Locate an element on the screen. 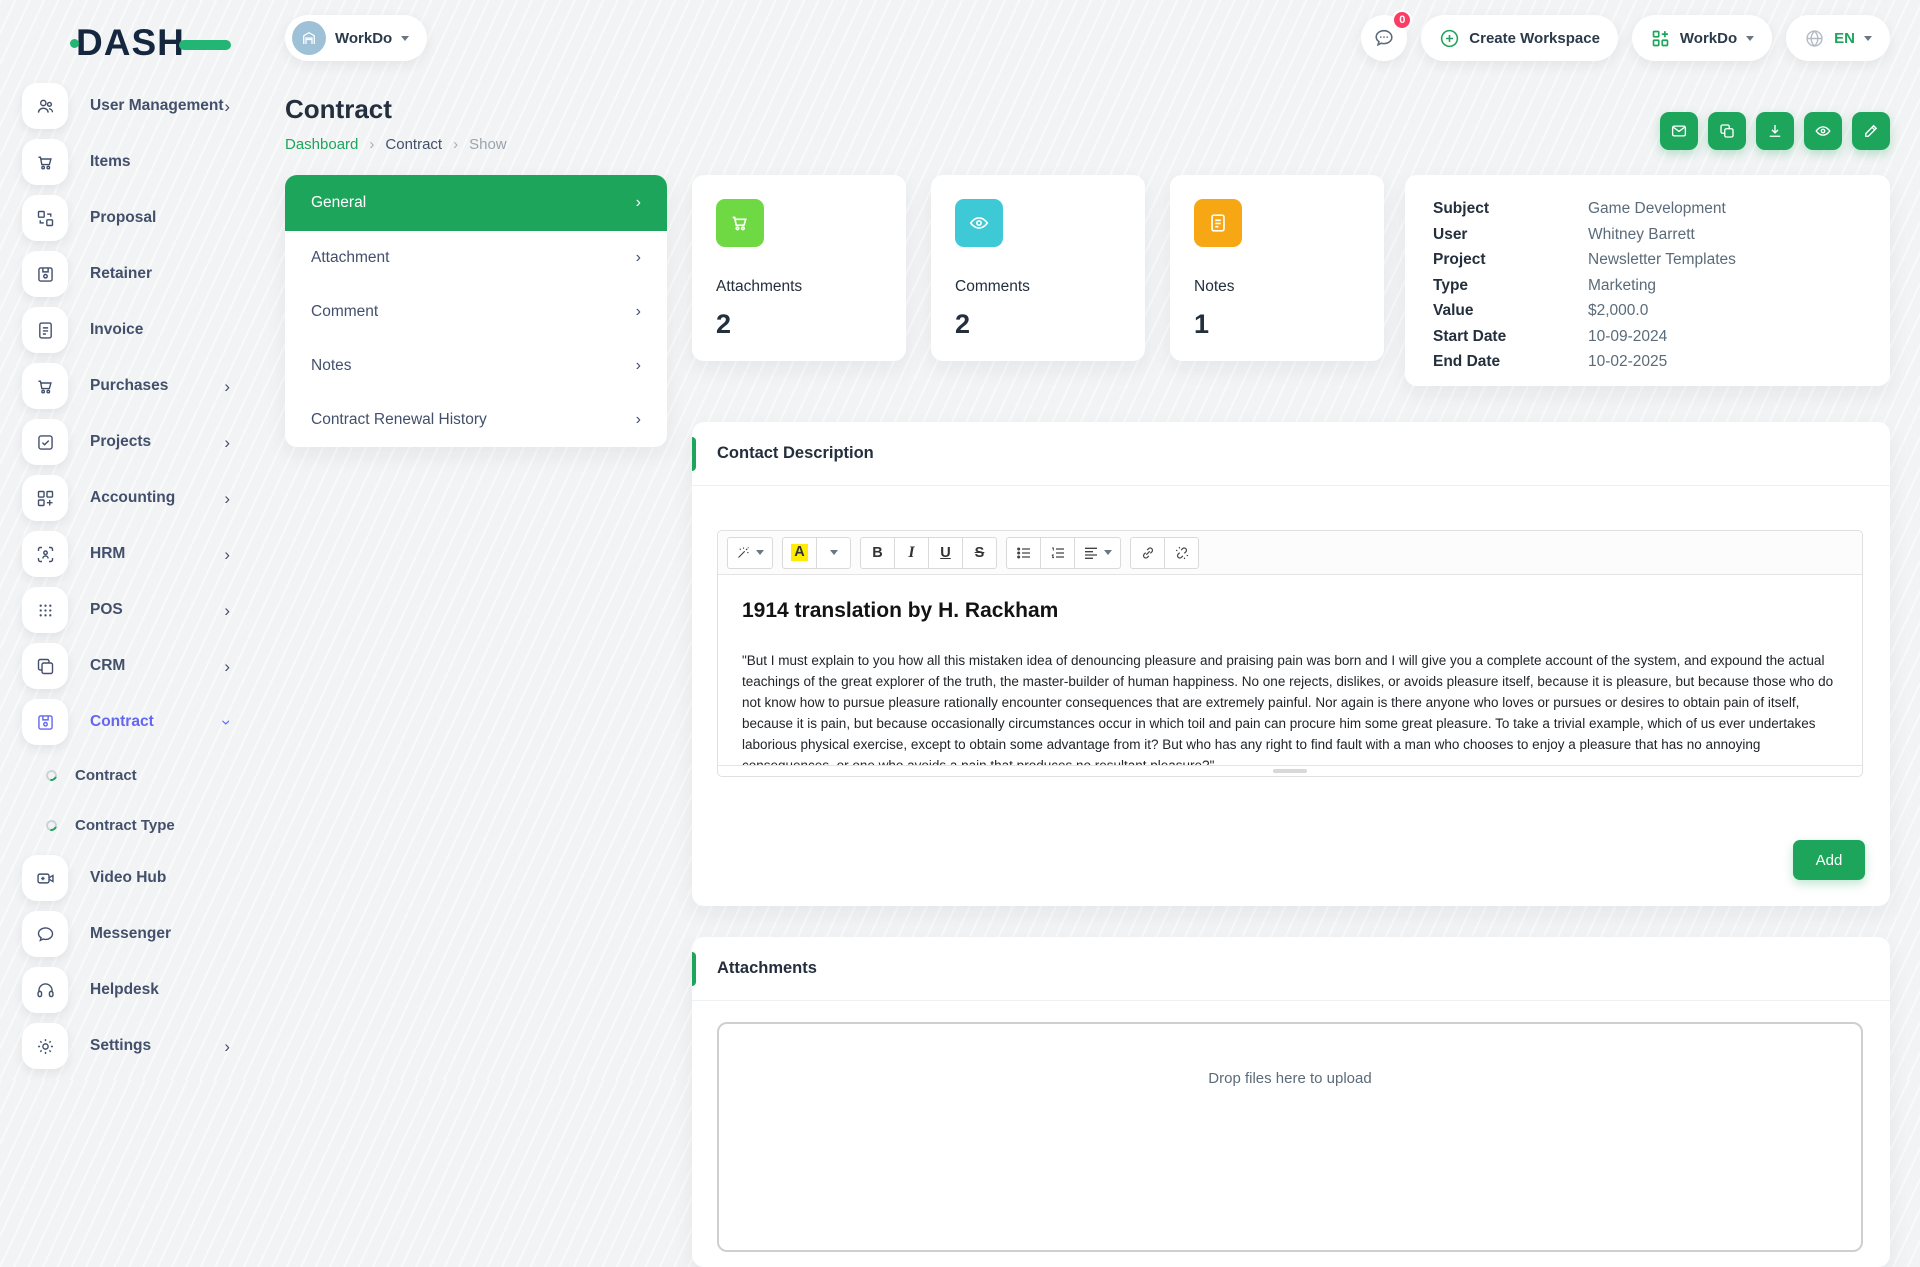  italic-button: I is located at coordinates (911, 552).